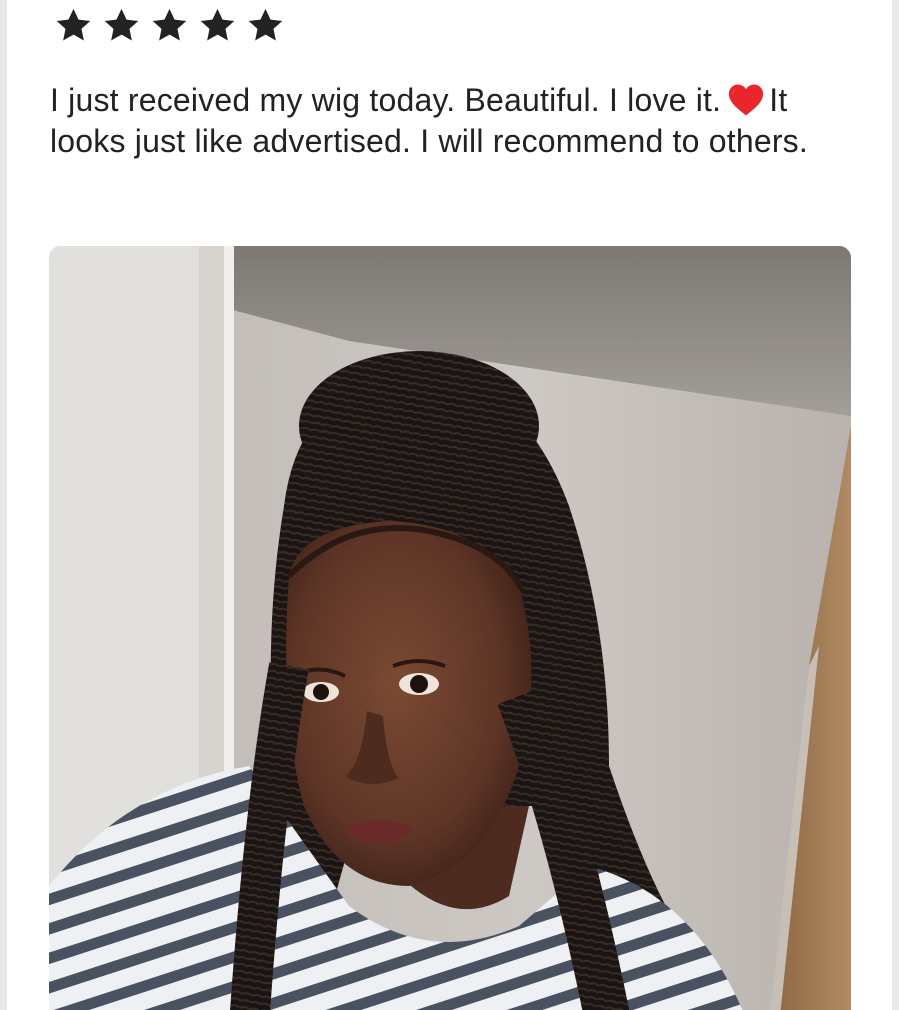 The image size is (899, 1010). What do you see at coordinates (746, 99) in the screenshot?
I see `red-heart-icon` at bounding box center [746, 99].